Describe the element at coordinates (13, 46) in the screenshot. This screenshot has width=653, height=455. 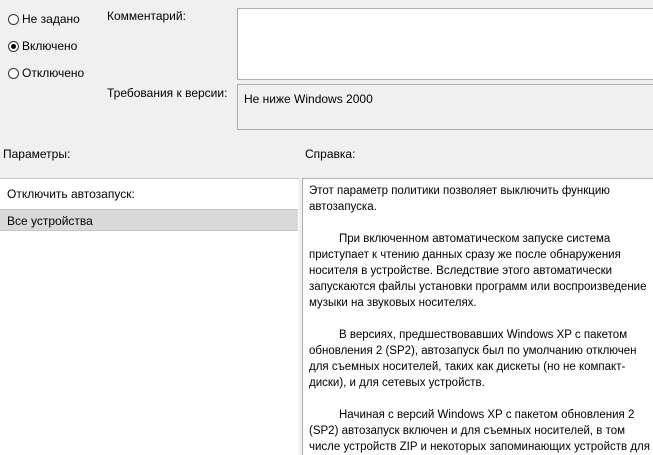
I see `radio-enabled-circle` at that location.